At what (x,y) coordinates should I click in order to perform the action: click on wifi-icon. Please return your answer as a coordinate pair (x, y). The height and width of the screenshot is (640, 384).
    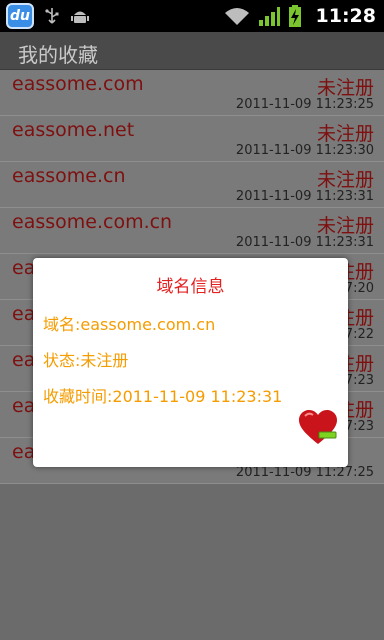
    Looking at the image, I should click on (236, 16).